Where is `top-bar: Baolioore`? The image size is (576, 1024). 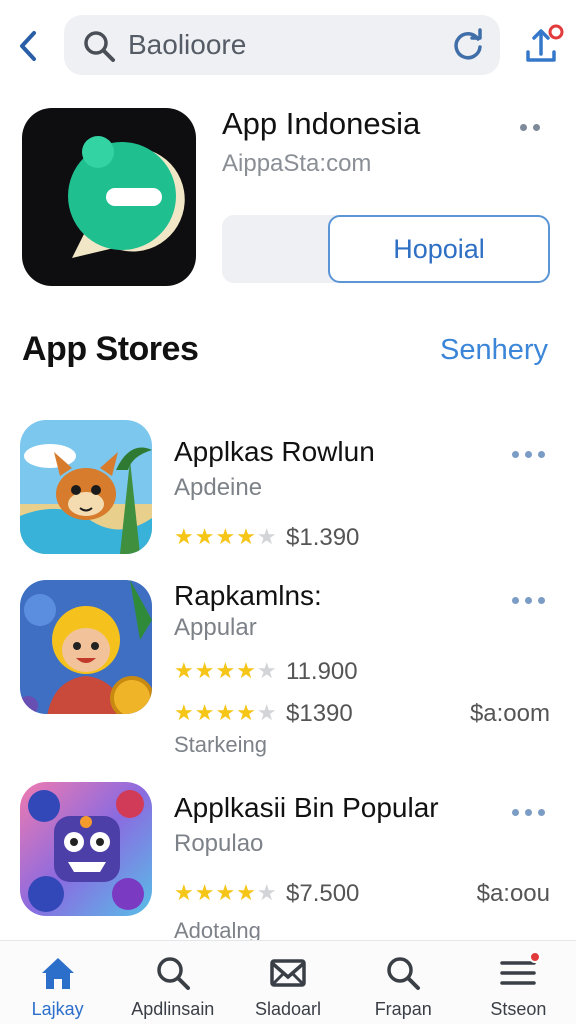 top-bar: Baolioore is located at coordinates (288, 46).